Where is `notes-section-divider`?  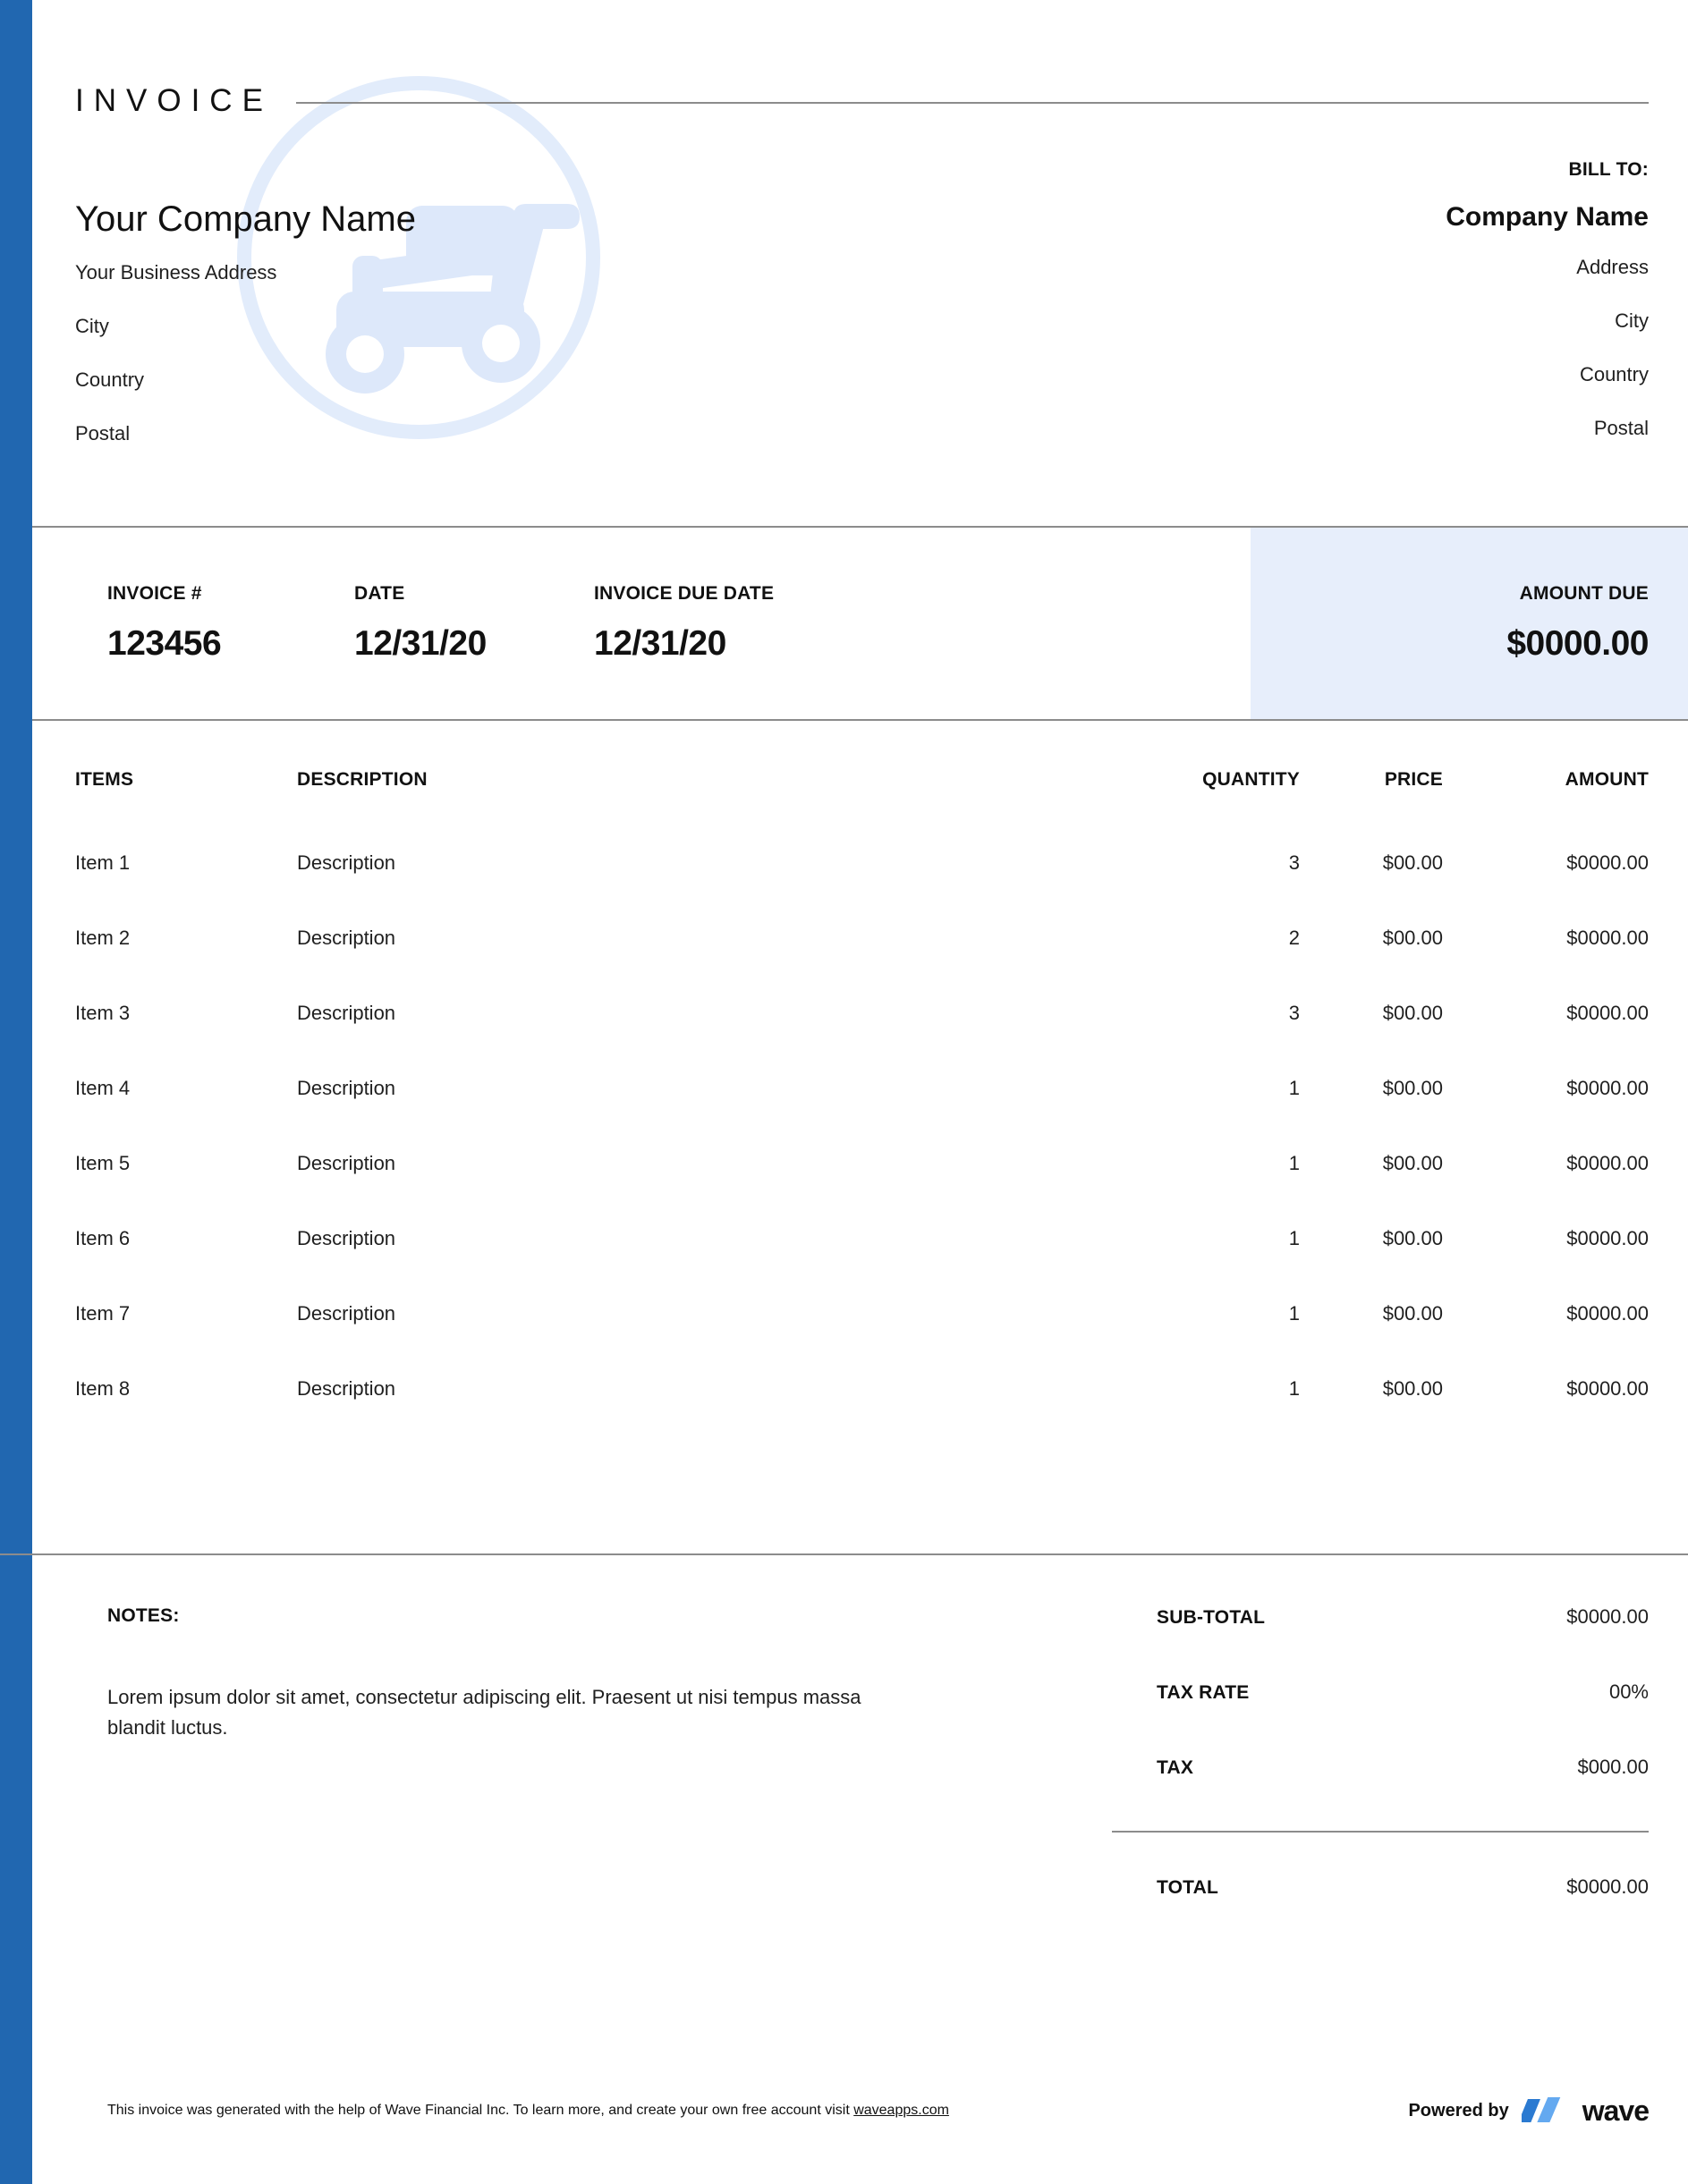 notes-section-divider is located at coordinates (844, 1554).